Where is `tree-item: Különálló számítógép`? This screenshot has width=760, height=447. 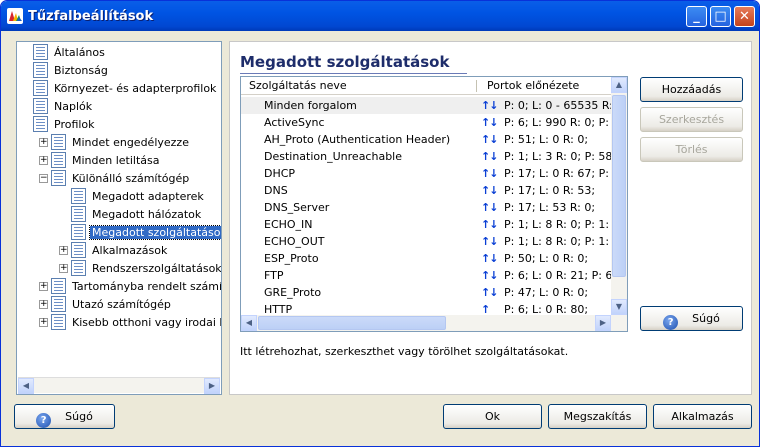
tree-item: Különálló számítógép is located at coordinates (121, 179).